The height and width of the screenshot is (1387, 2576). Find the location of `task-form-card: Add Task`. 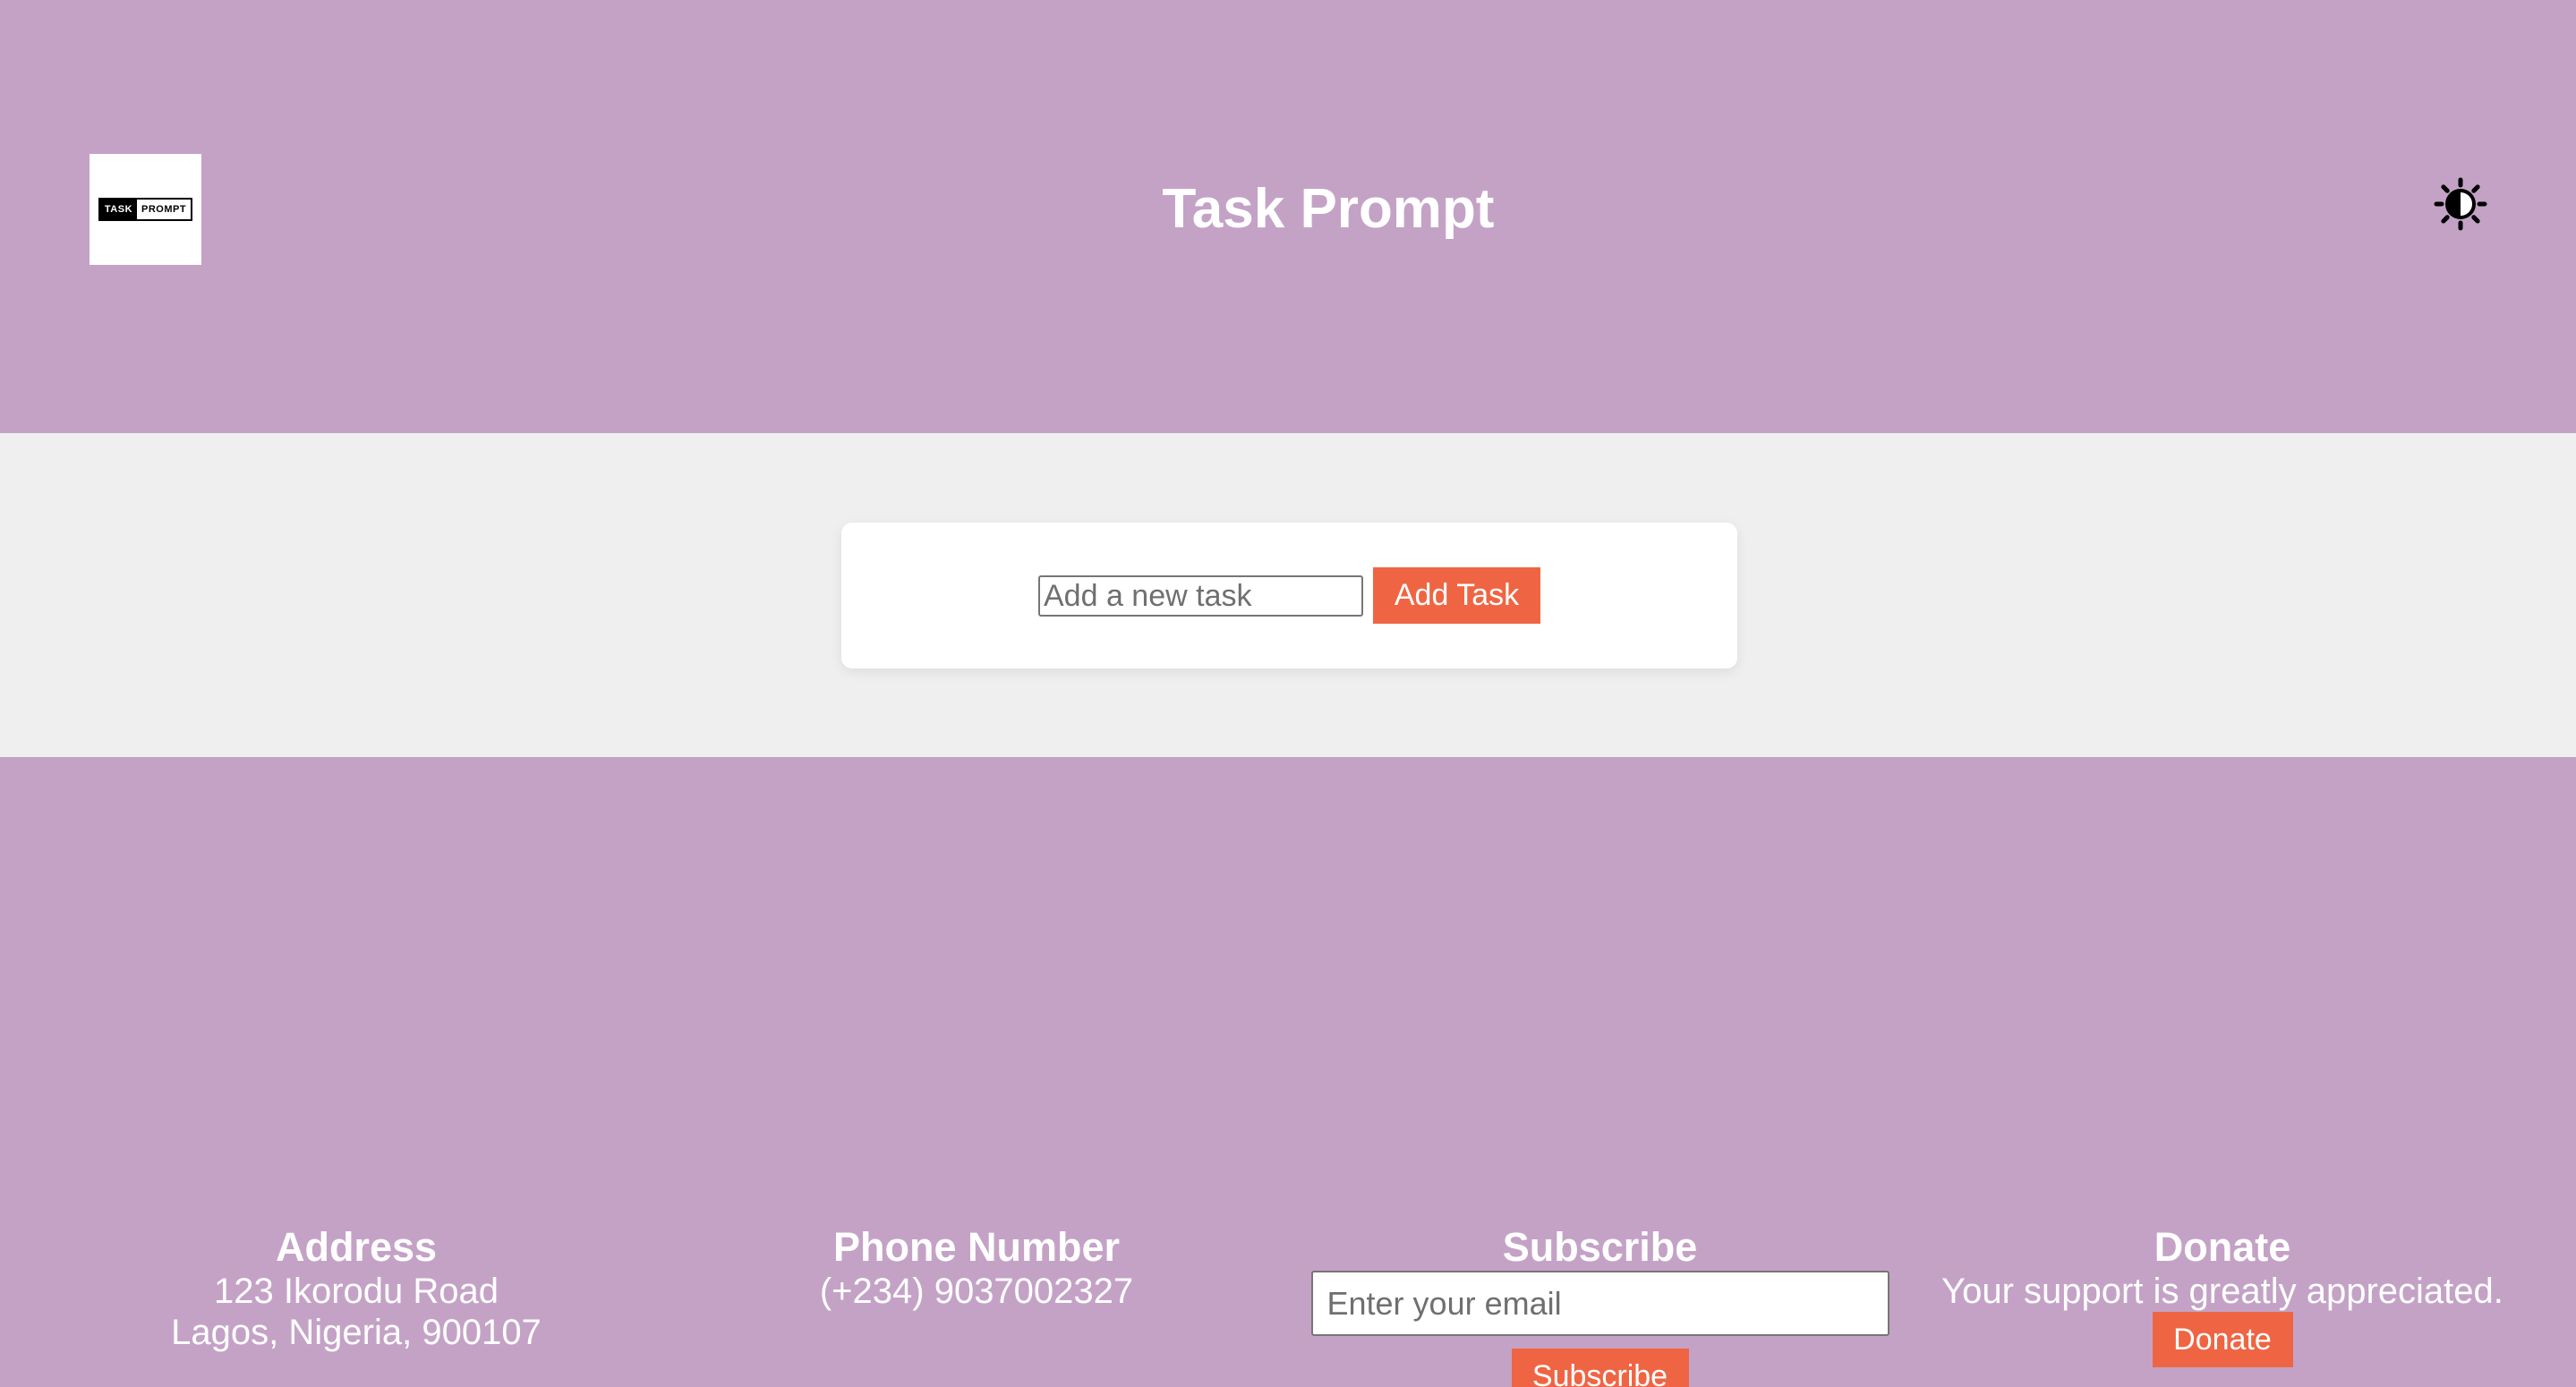

task-form-card: Add Task is located at coordinates (1289, 595).